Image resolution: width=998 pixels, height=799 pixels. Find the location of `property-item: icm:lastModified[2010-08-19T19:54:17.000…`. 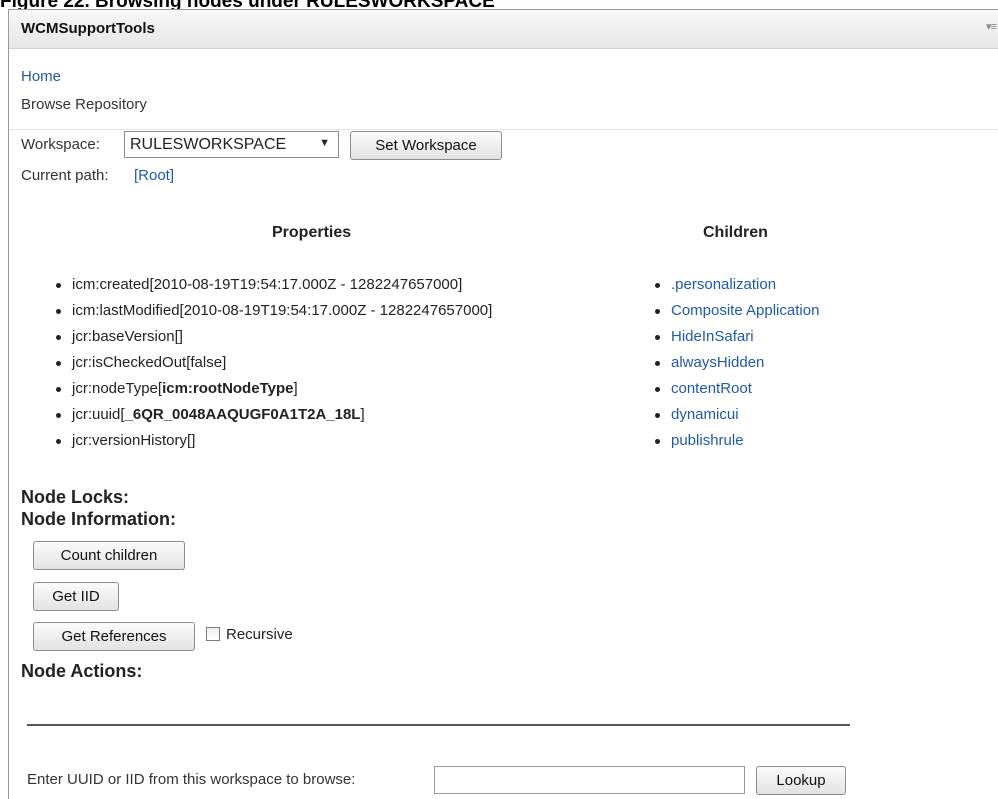

property-item: icm:lastModified[2010-08-19T19:54:17.000… is located at coordinates (273, 311).